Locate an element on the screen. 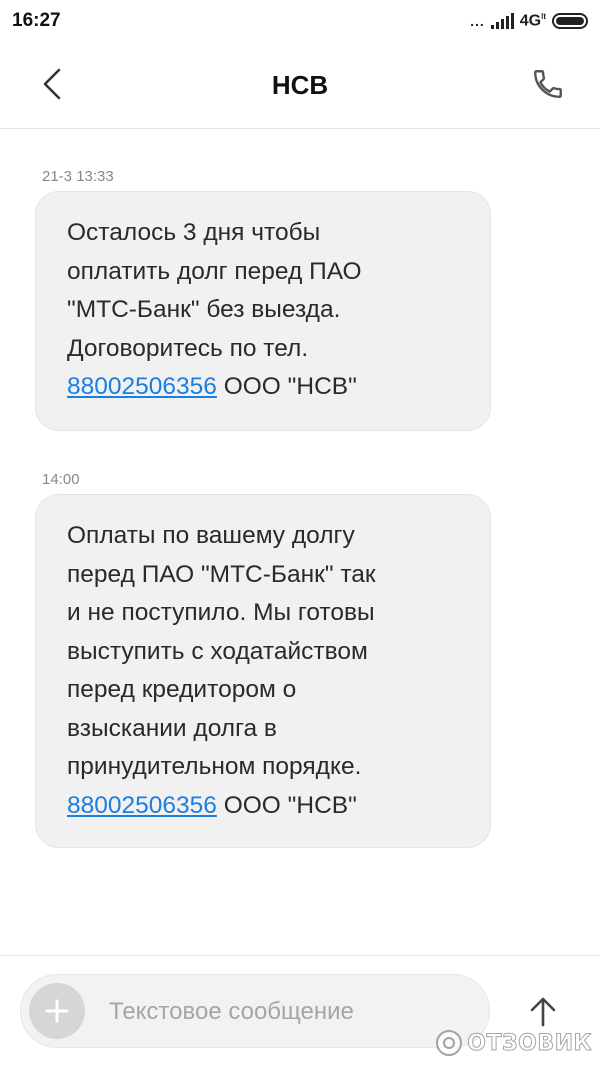  add-attachment-button is located at coordinates (57, 1011).